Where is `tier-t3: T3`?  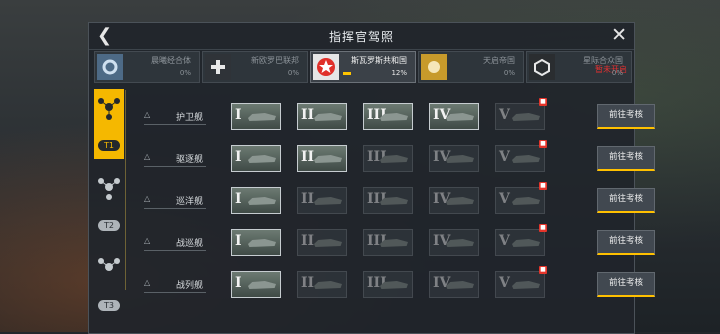
tier-t3: T3 is located at coordinates (109, 284).